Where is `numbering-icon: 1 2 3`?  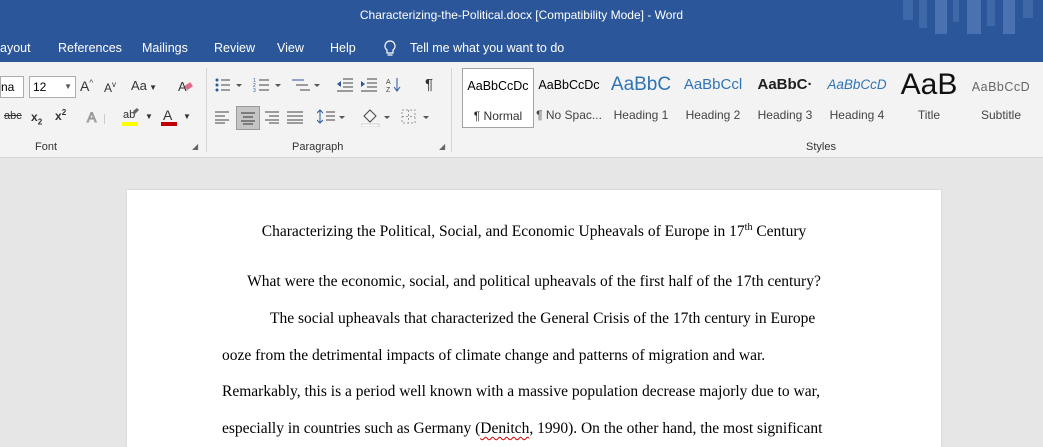
numbering-icon: 1 2 3 is located at coordinates (269, 85).